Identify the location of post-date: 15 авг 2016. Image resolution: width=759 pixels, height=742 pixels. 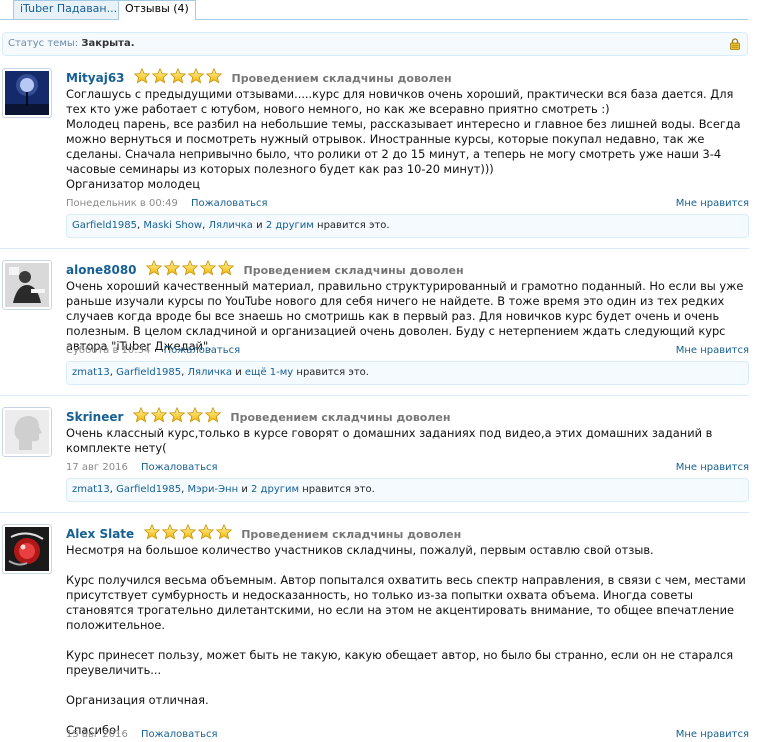
(97, 734).